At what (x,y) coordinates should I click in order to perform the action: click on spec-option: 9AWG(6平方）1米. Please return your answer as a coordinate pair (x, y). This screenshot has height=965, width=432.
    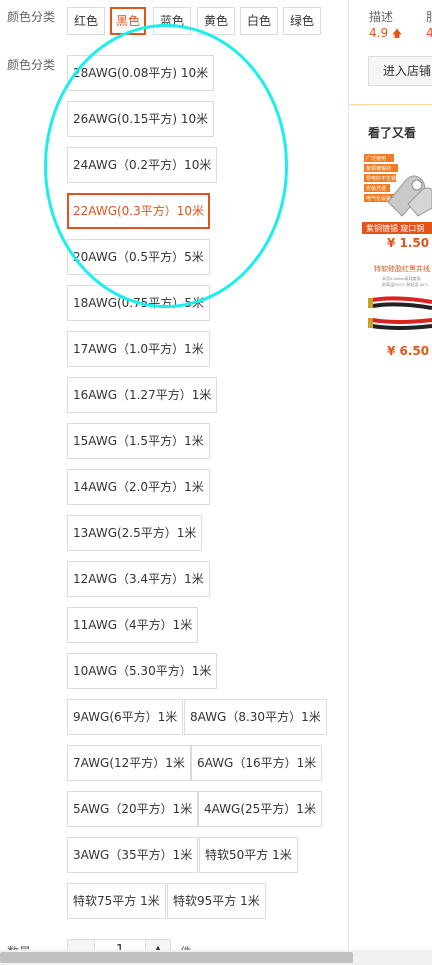
    Looking at the image, I should click on (125, 717).